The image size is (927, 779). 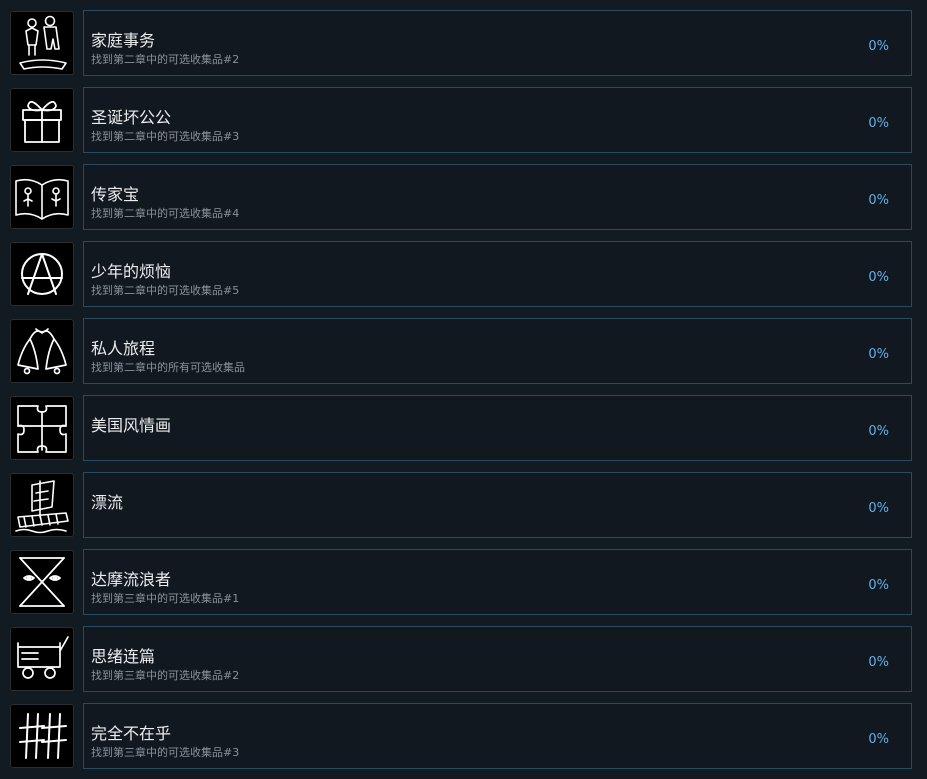 What do you see at coordinates (131, 579) in the screenshot?
I see `achievement-title: 达摩流浪者` at bounding box center [131, 579].